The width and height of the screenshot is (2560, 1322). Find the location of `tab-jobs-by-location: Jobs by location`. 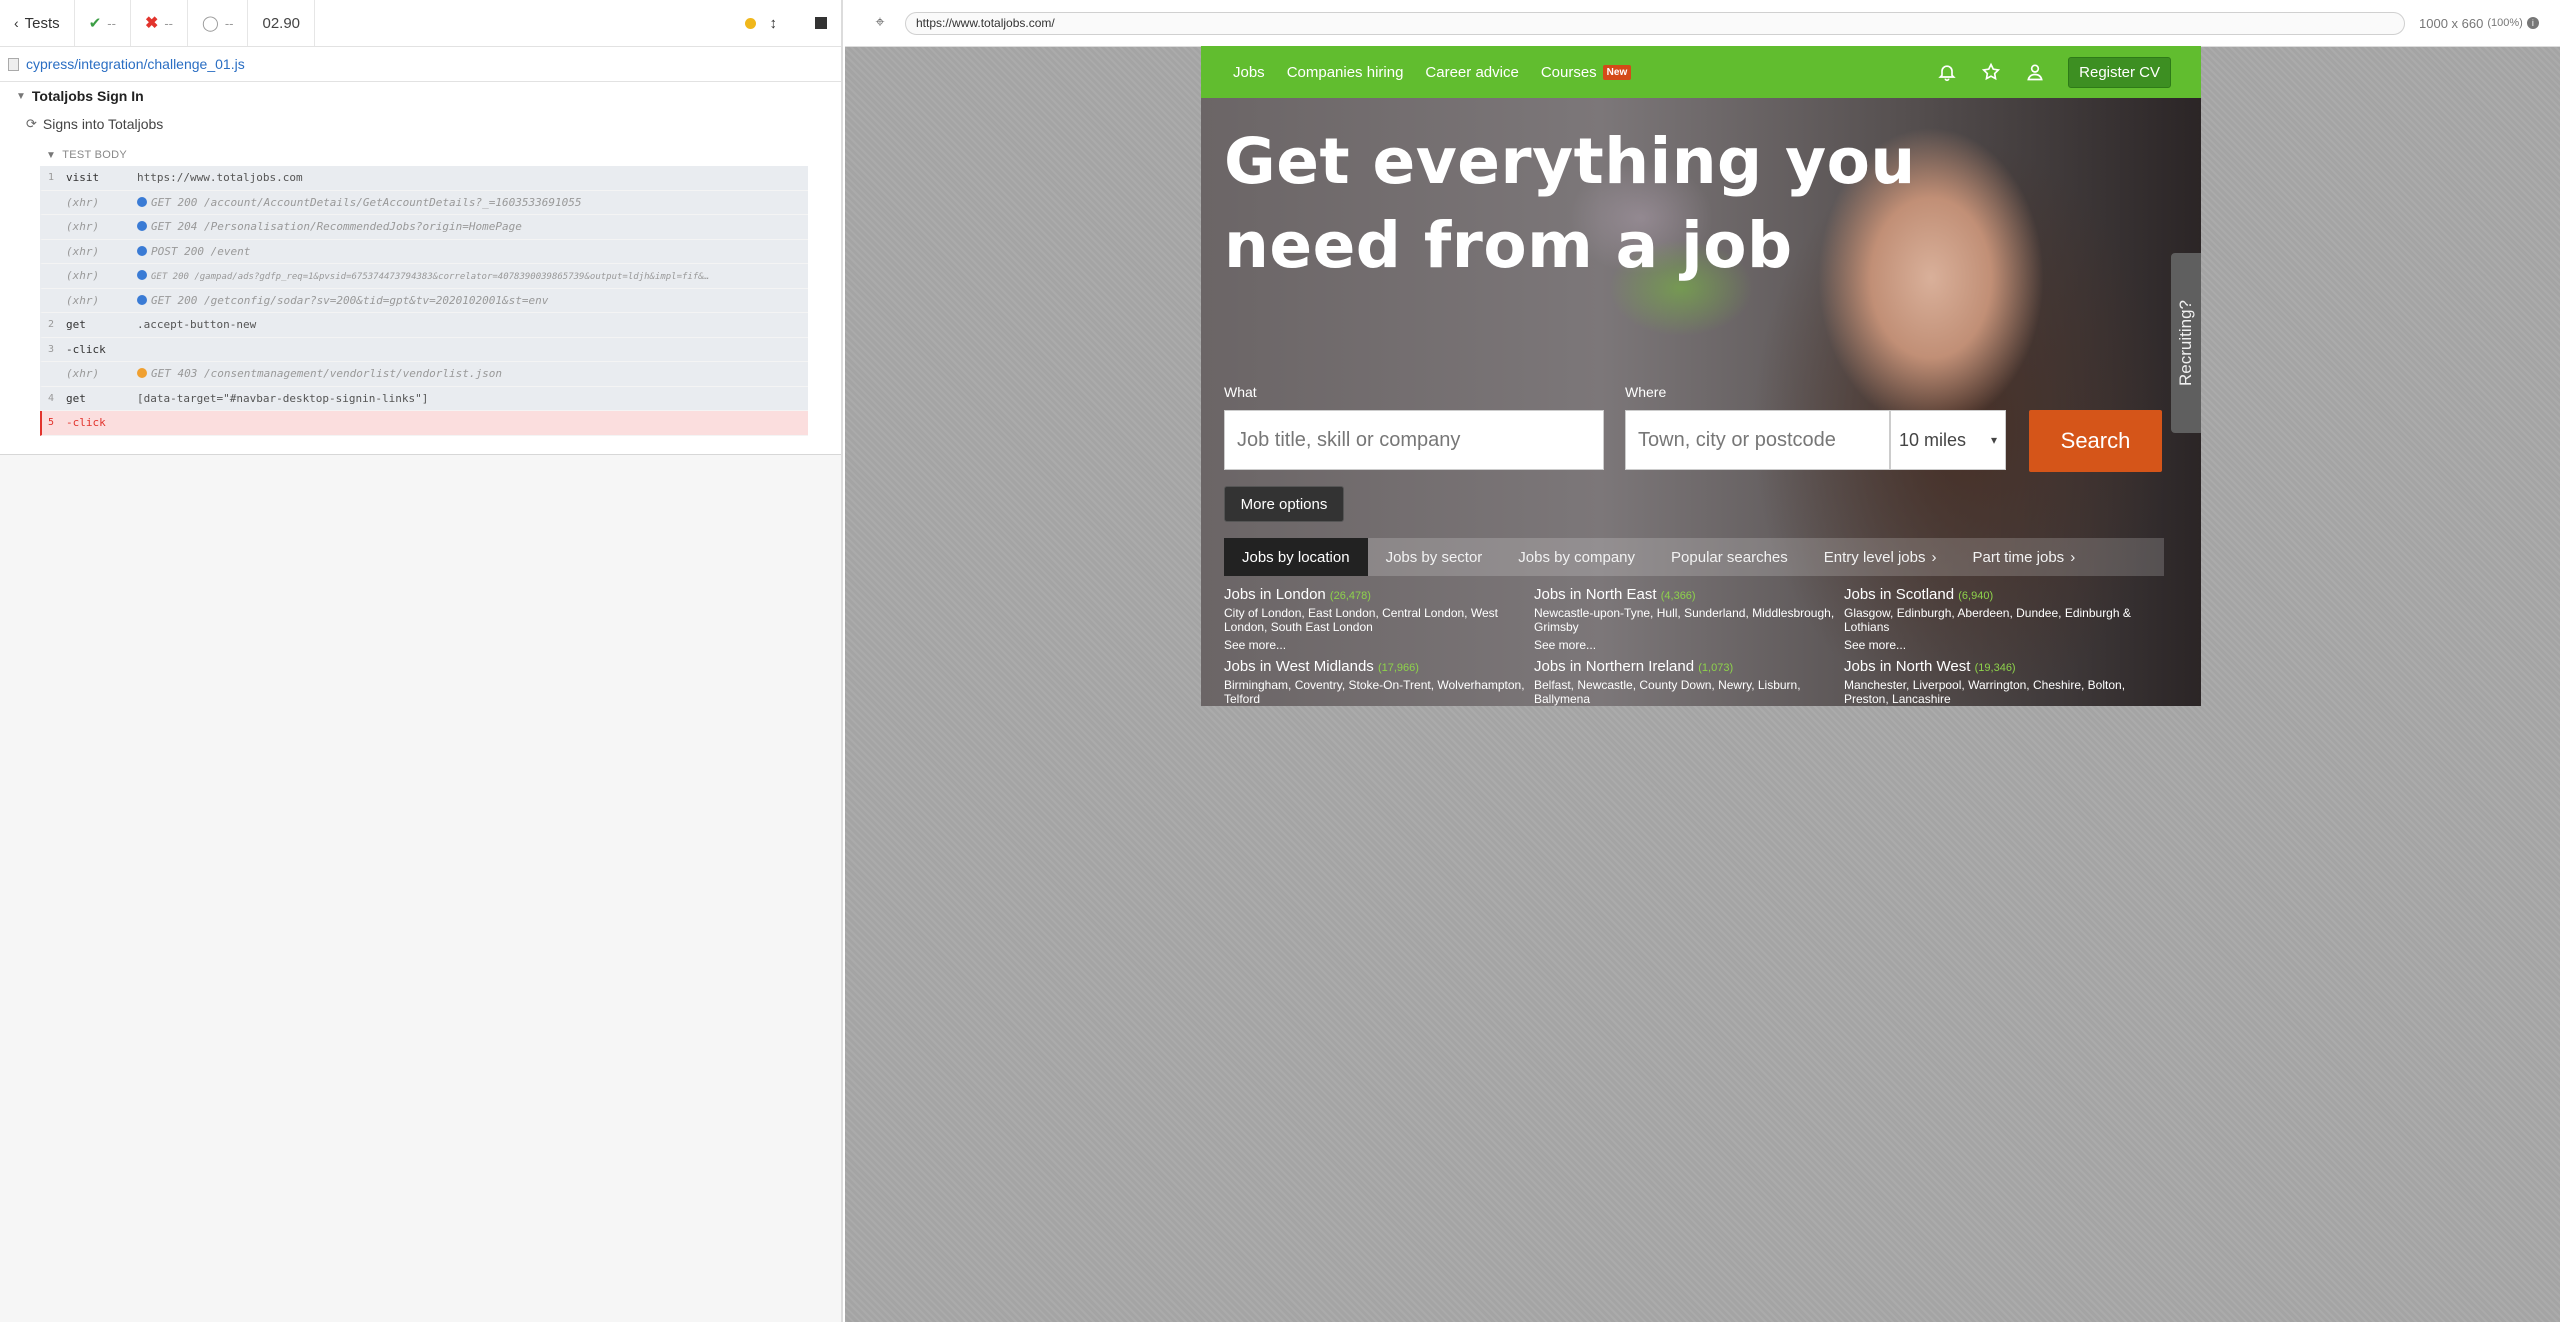

tab-jobs-by-location: Jobs by location is located at coordinates (1296, 557).